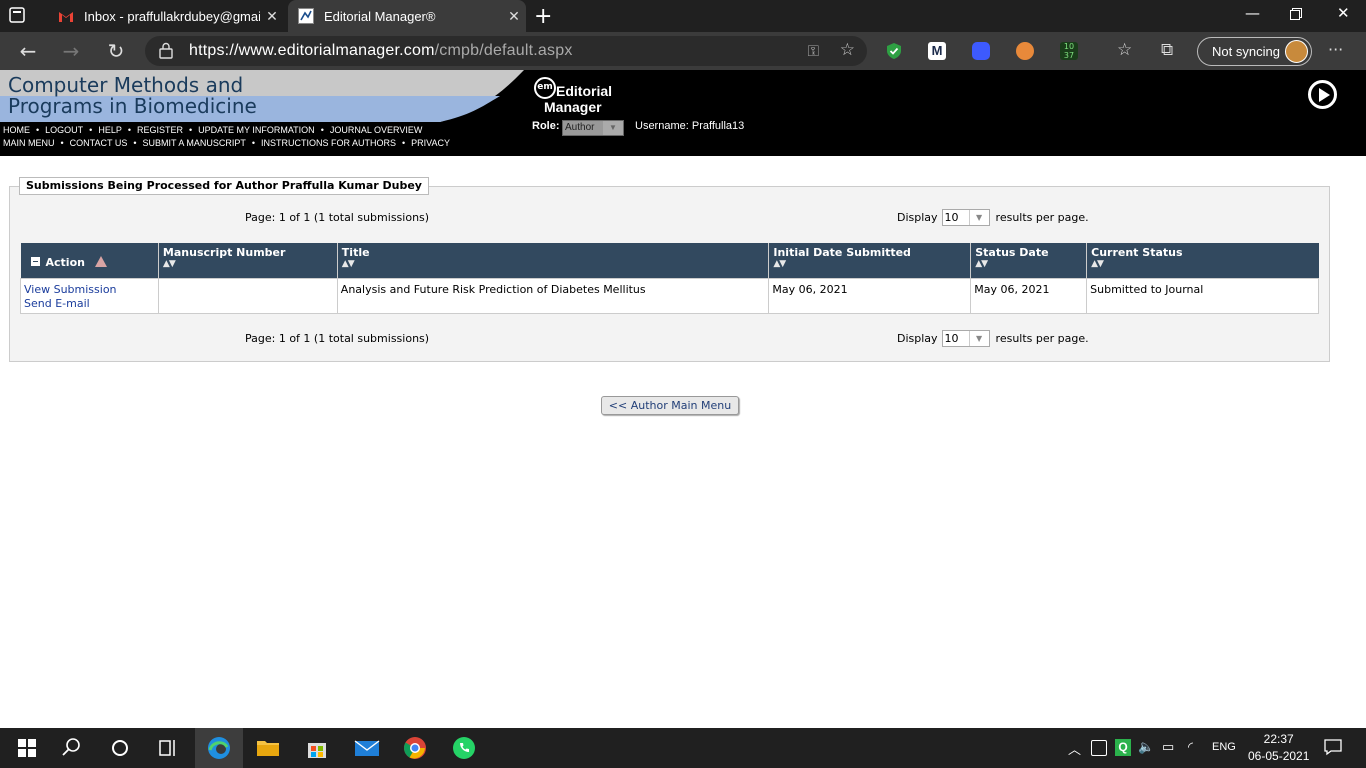  I want to click on nav-logout: LOGOUT, so click(64, 130).